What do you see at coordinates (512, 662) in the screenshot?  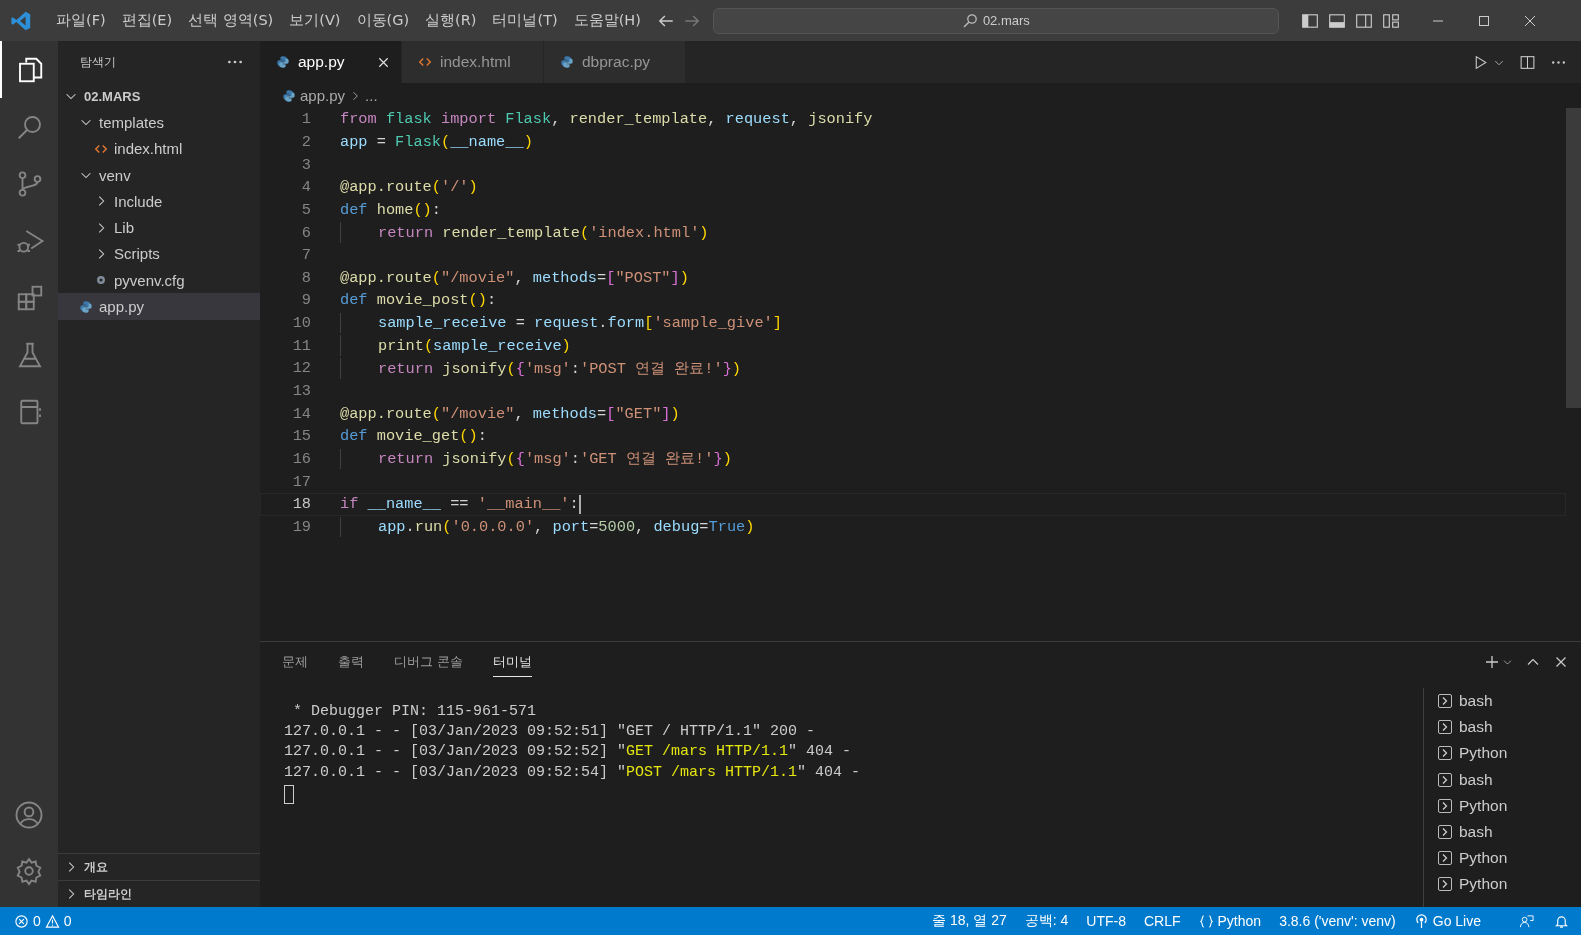 I see `panel-tab: 터미널` at bounding box center [512, 662].